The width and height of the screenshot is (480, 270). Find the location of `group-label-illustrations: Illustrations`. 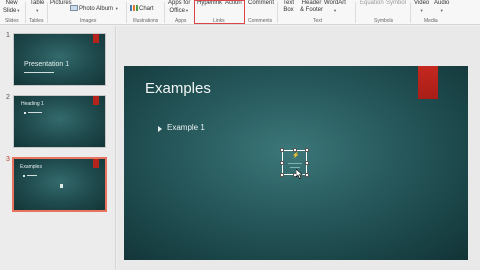

group-label-illustrations: Illustrations is located at coordinates (146, 21).